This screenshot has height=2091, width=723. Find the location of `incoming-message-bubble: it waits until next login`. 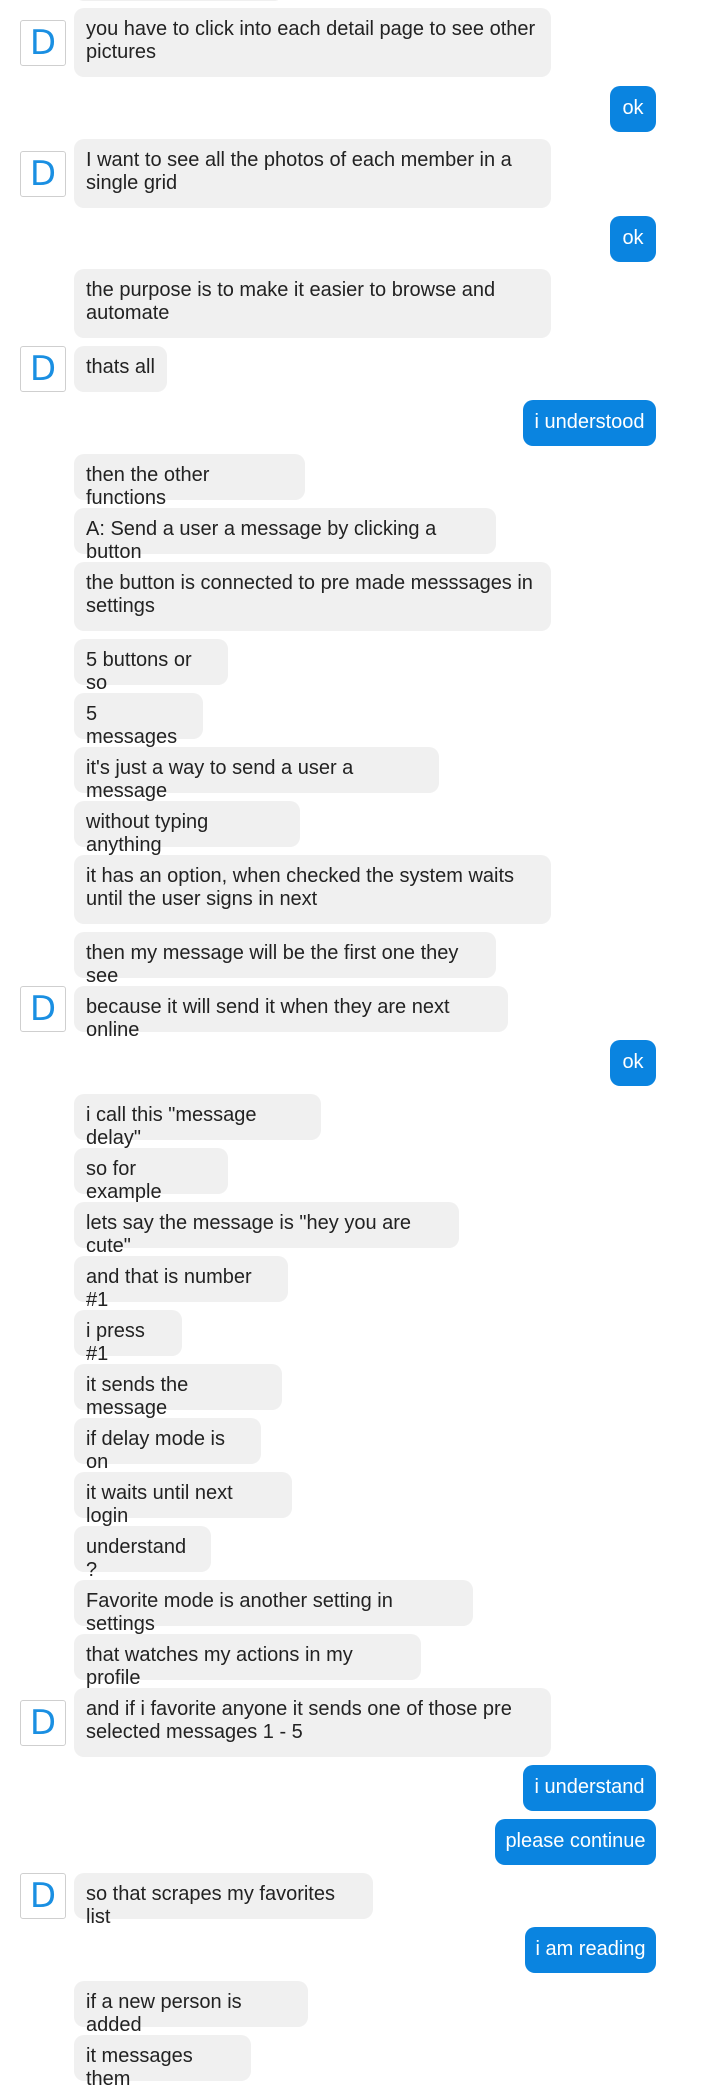

incoming-message-bubble: it waits until next login is located at coordinates (183, 1499).